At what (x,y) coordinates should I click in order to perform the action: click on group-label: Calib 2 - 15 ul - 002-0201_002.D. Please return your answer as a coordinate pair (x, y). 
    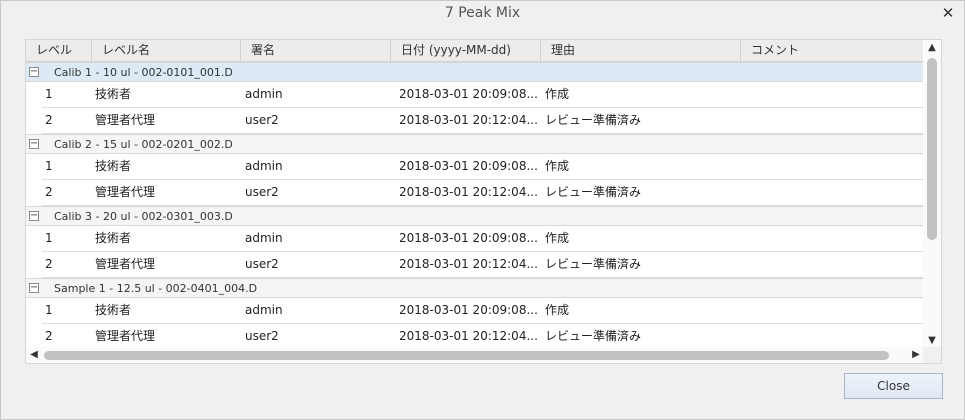
    Looking at the image, I should click on (143, 144).